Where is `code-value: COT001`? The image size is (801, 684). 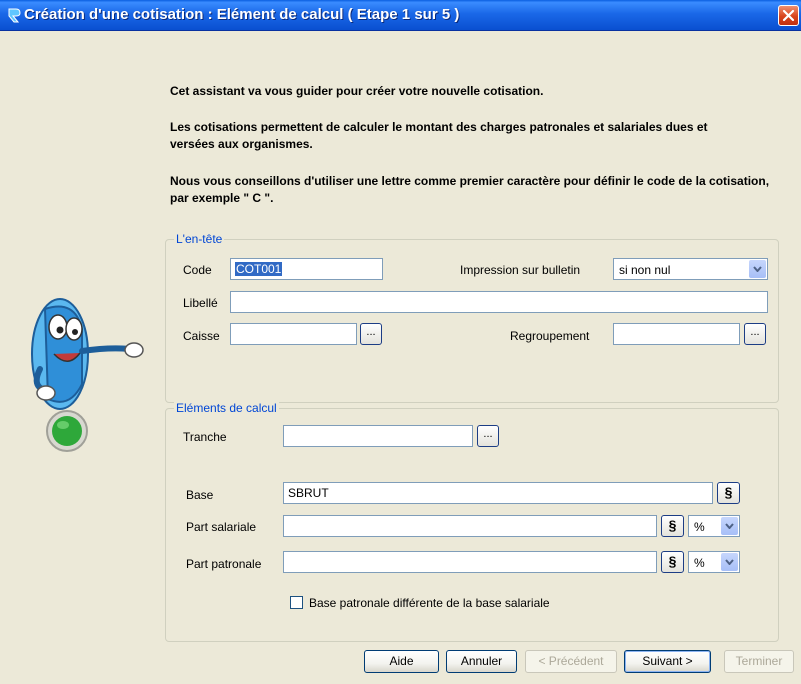
code-value: COT001 is located at coordinates (259, 269).